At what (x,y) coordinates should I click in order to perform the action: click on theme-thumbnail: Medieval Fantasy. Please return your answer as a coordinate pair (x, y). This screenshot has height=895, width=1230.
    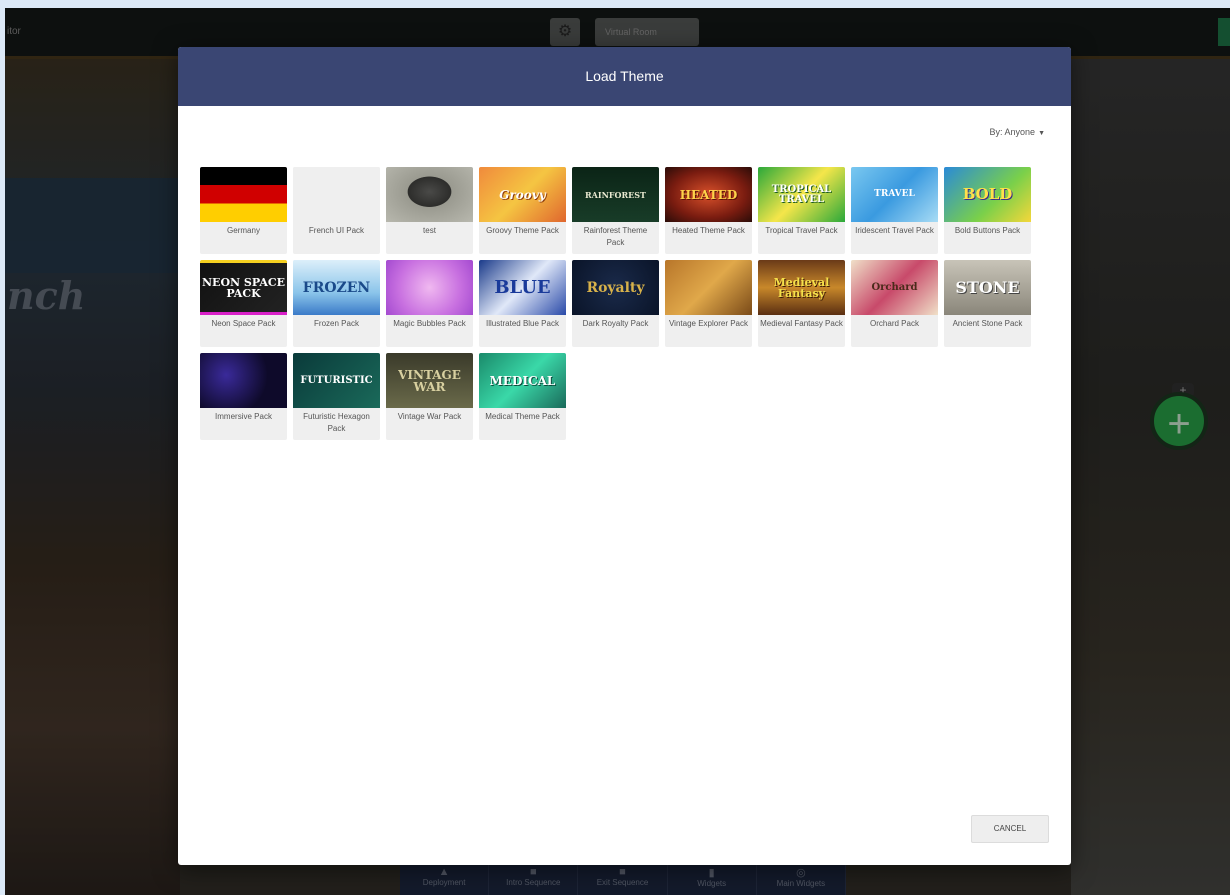
    Looking at the image, I should click on (801, 287).